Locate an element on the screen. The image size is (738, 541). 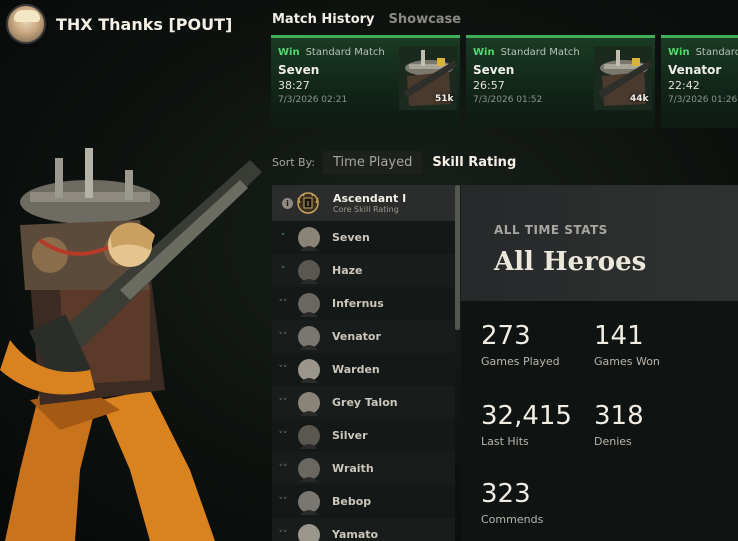
tab-match-history: Match History is located at coordinates (323, 19).